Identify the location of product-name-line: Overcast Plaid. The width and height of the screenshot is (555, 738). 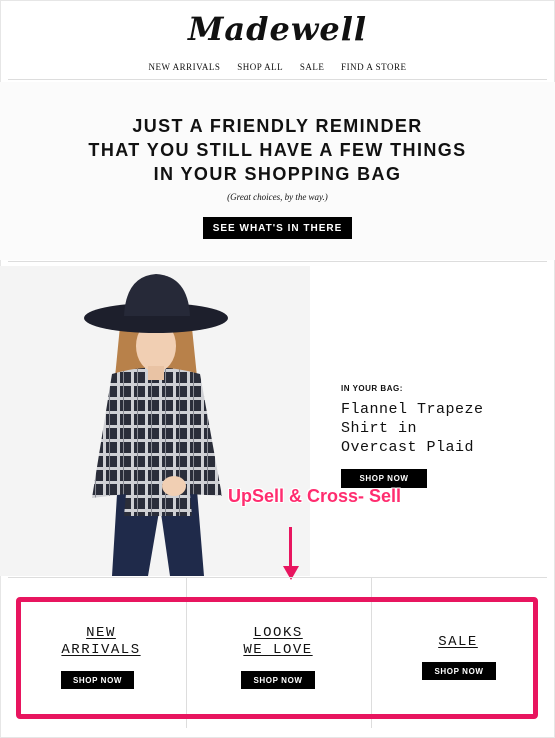
(408, 447).